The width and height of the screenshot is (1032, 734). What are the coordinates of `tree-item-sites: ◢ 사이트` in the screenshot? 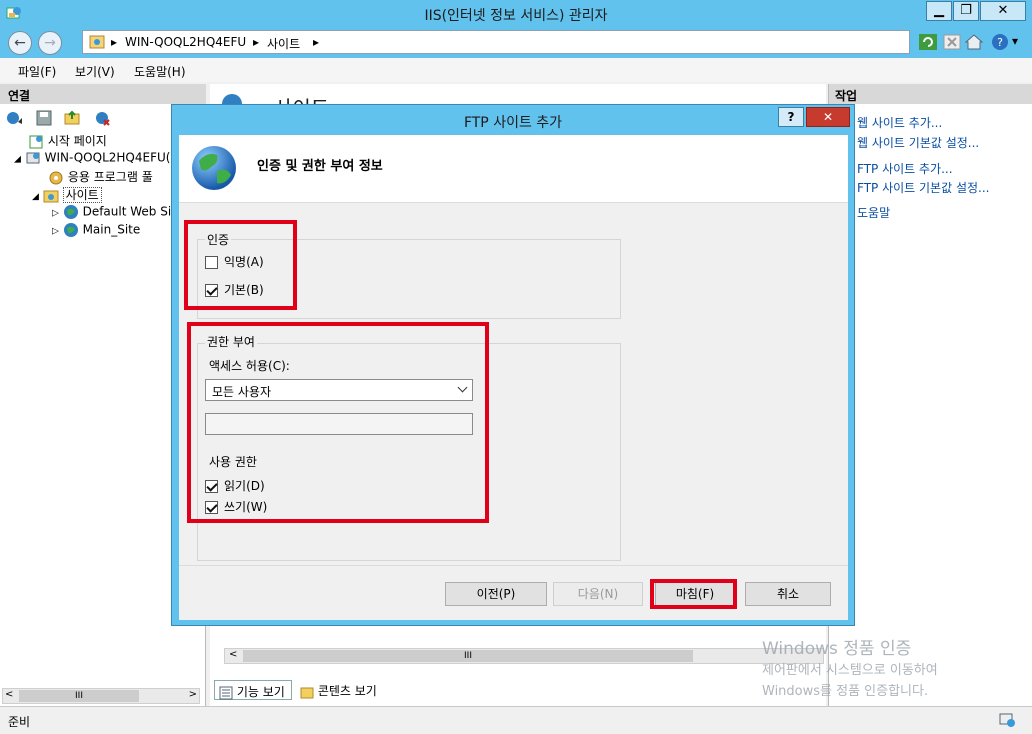 It's located at (67, 195).